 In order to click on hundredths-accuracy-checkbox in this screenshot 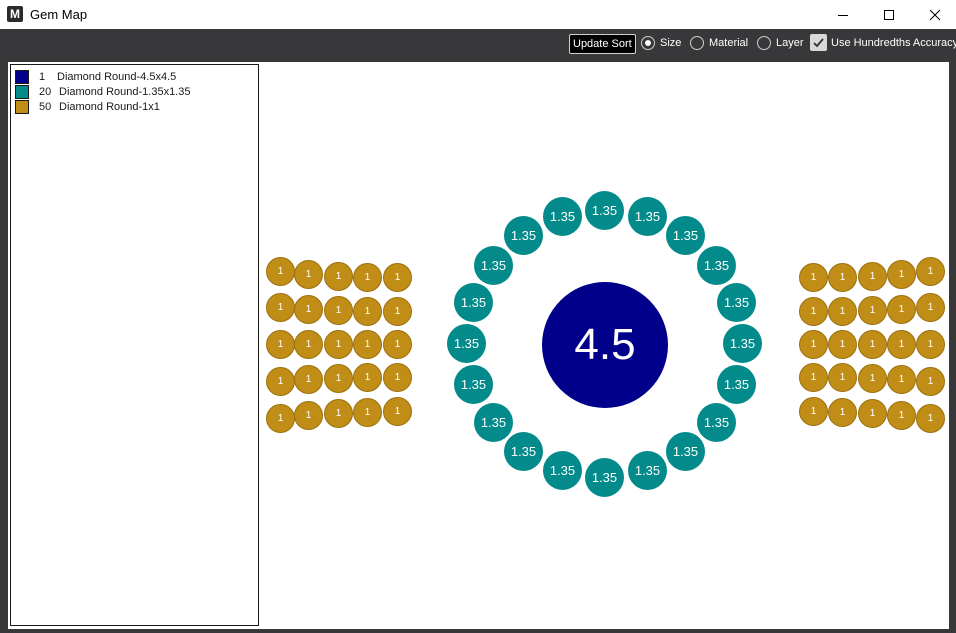, I will do `click(818, 42)`.